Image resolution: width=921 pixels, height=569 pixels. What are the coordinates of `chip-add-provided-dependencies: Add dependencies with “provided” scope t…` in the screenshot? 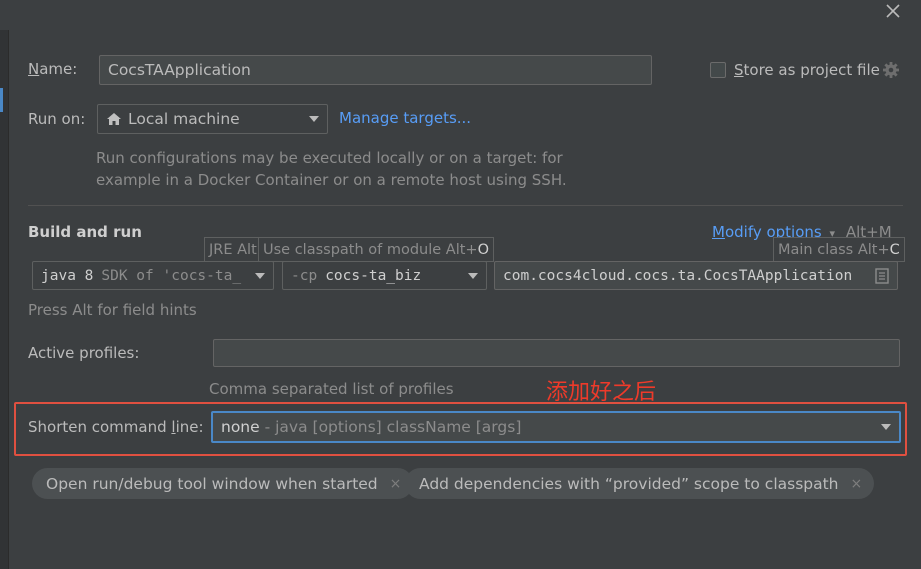 It's located at (640, 483).